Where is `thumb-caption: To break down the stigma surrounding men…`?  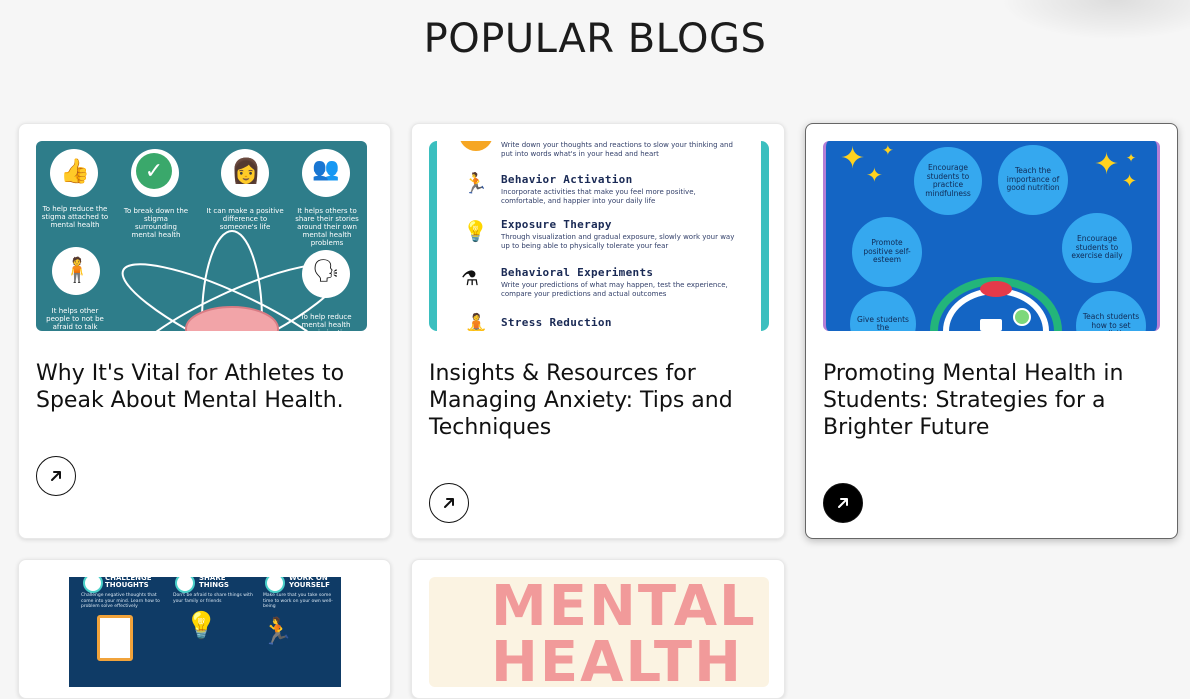
thumb-caption: To break down the stigma surrounding men… is located at coordinates (156, 223).